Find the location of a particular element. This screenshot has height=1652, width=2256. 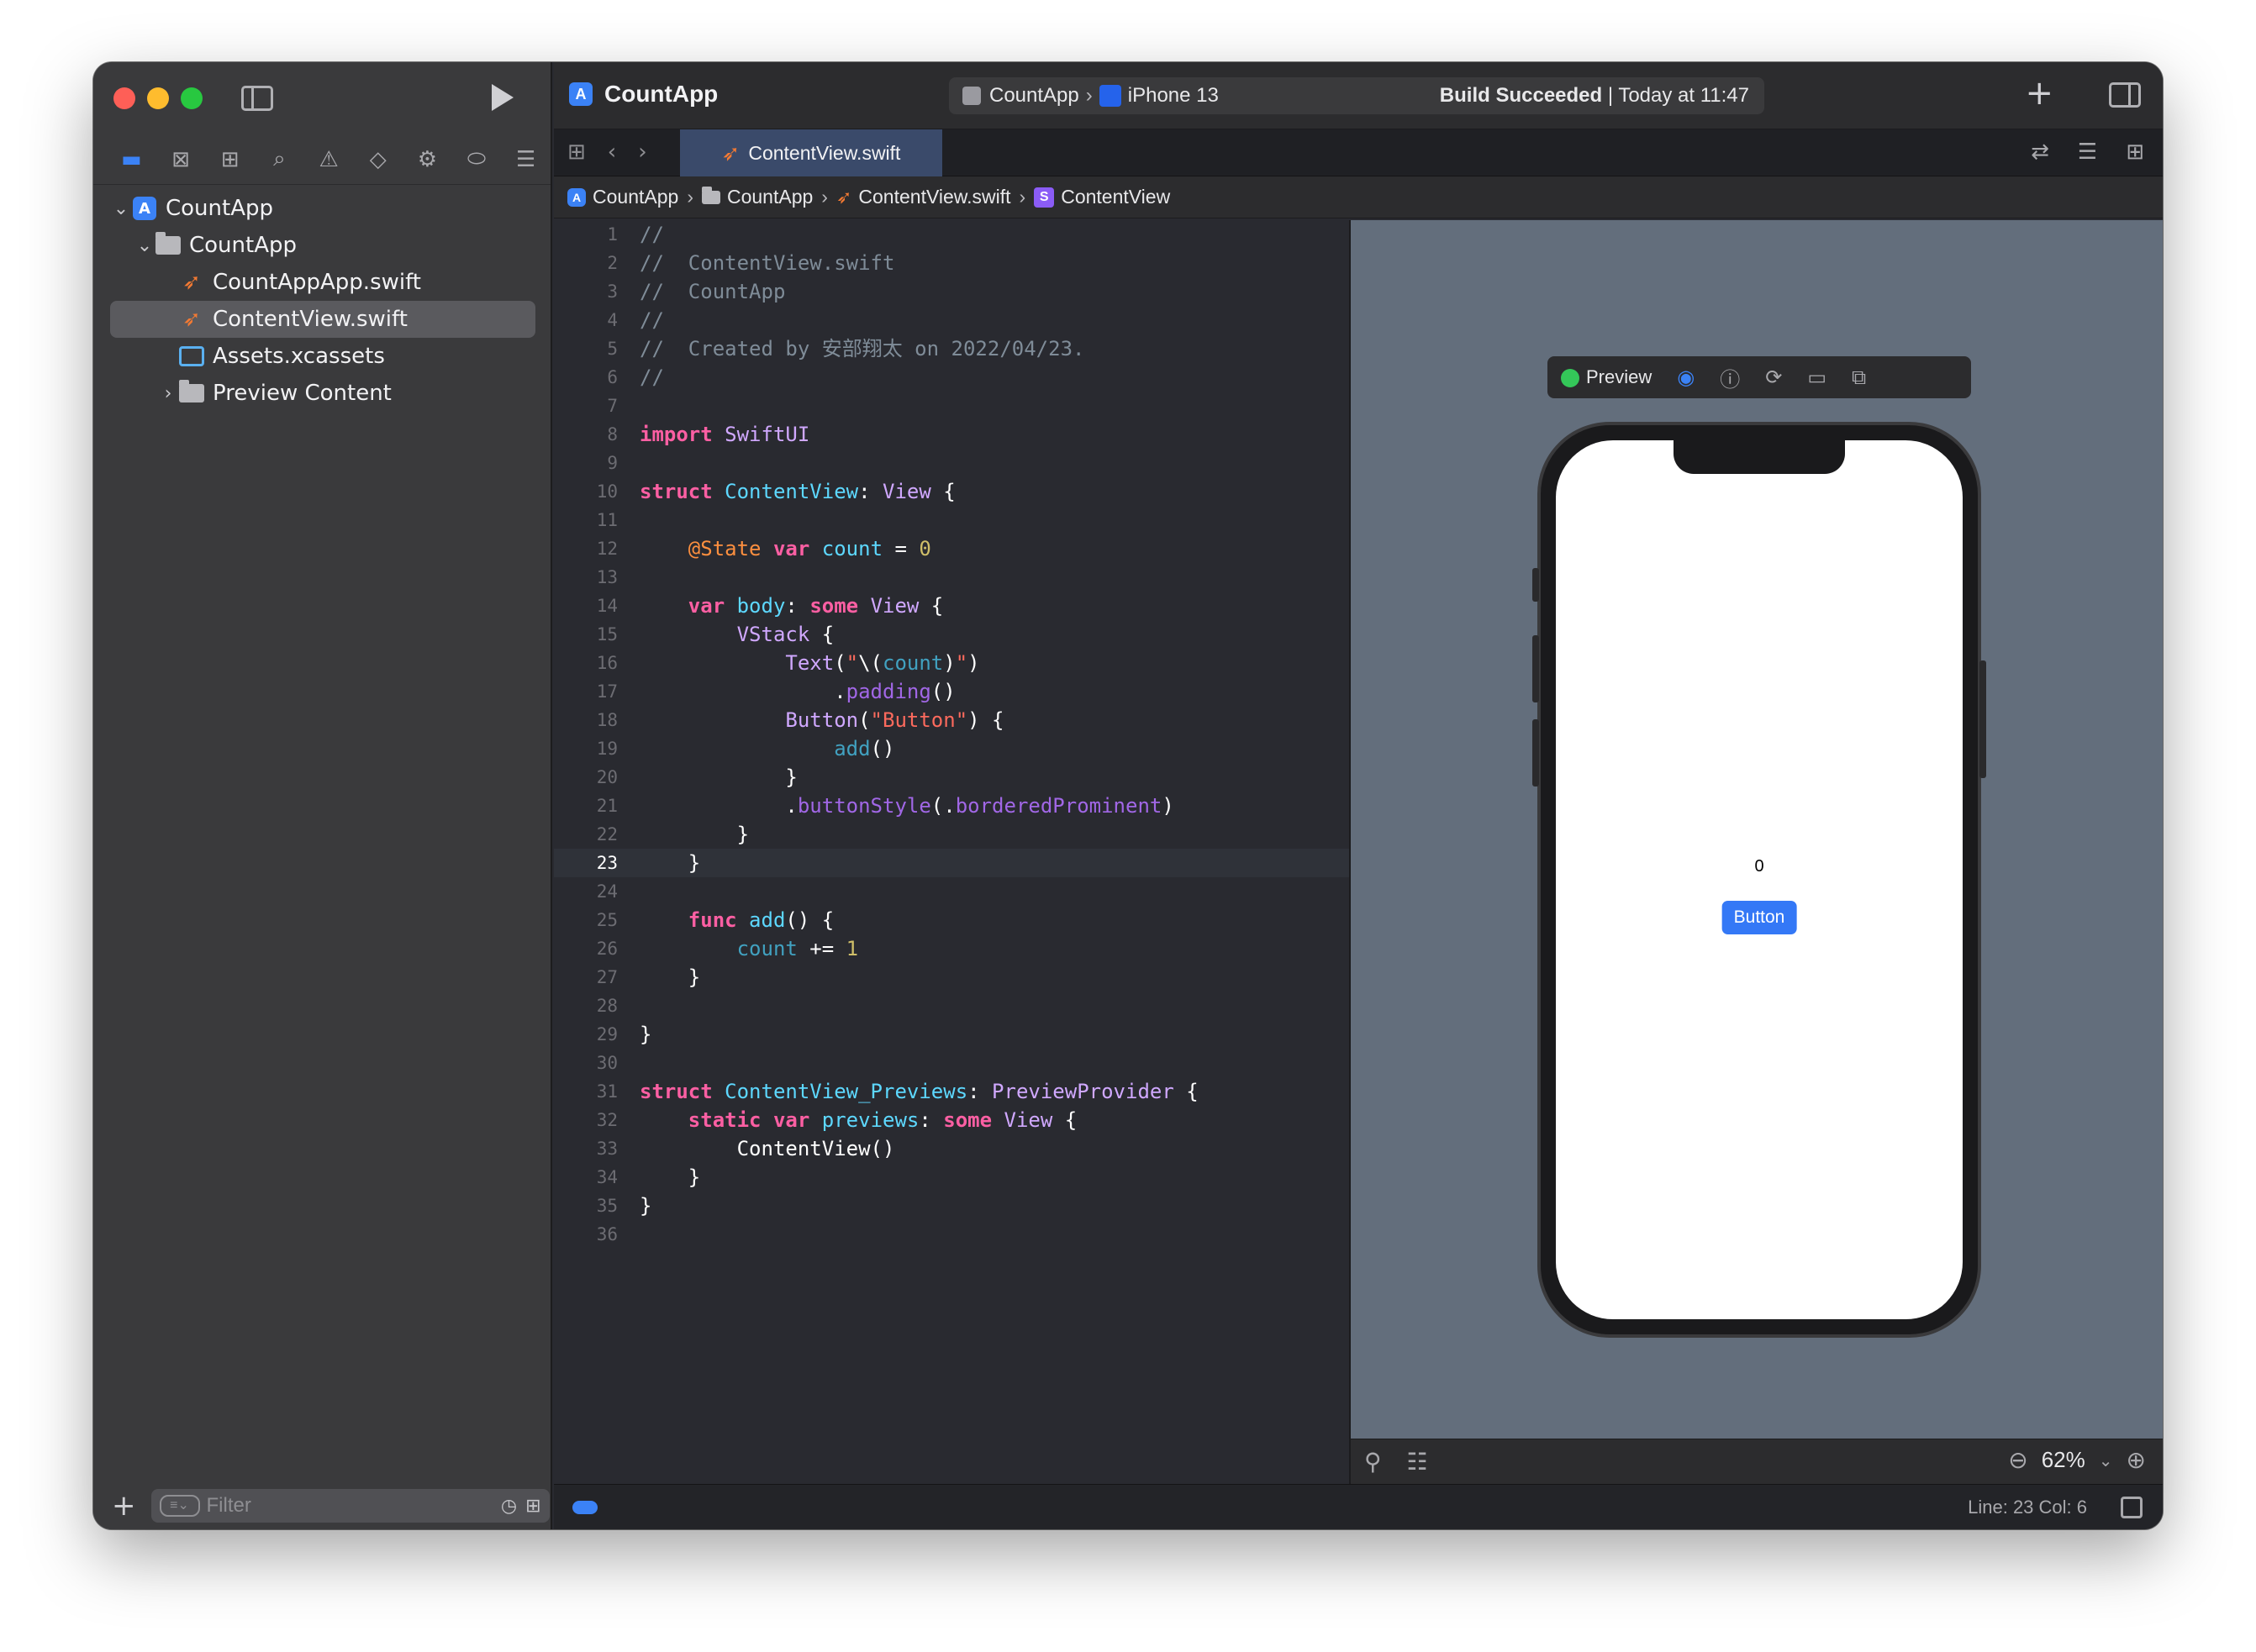

variants-icon: ☷ is located at coordinates (1417, 1462).